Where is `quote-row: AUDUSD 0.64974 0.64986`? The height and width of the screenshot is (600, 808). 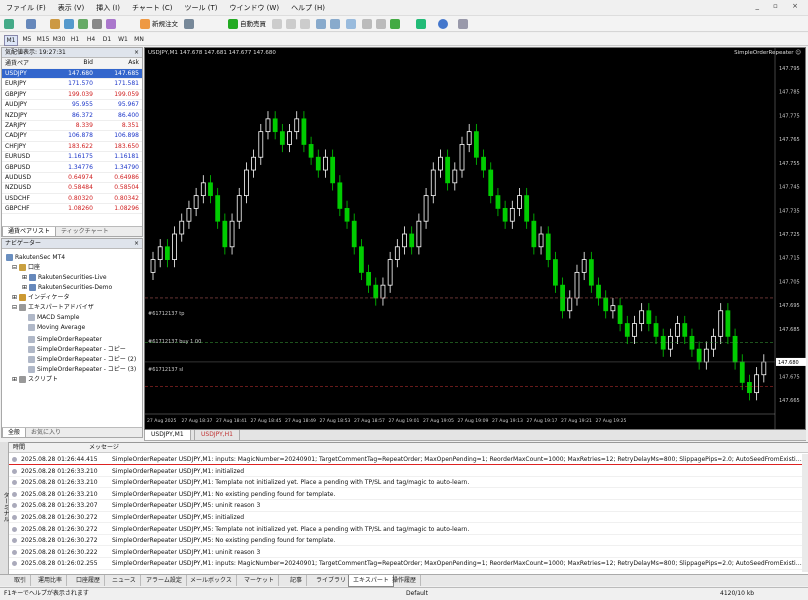 quote-row: AUDUSD 0.64974 0.64986 is located at coordinates (72, 178).